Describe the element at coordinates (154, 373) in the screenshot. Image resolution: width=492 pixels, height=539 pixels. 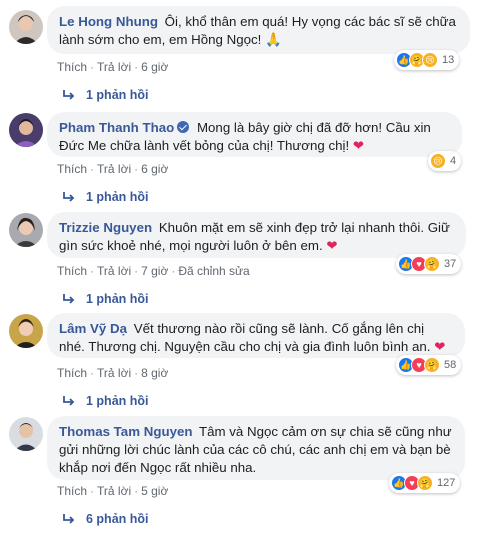
I see `timestamp: 8 giờ` at that location.